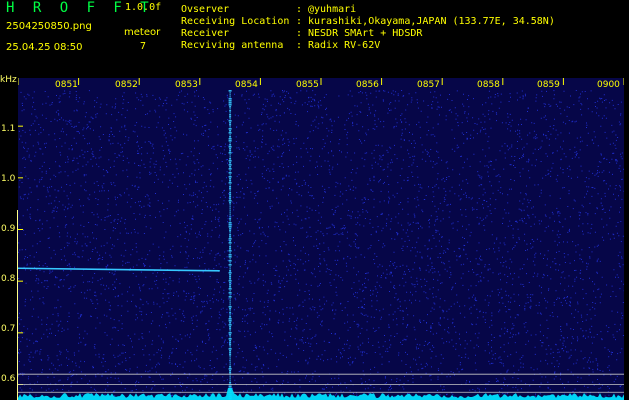 The width and height of the screenshot is (629, 400). Describe the element at coordinates (8, 80) in the screenshot. I see `y-unit-label: kHz` at that location.